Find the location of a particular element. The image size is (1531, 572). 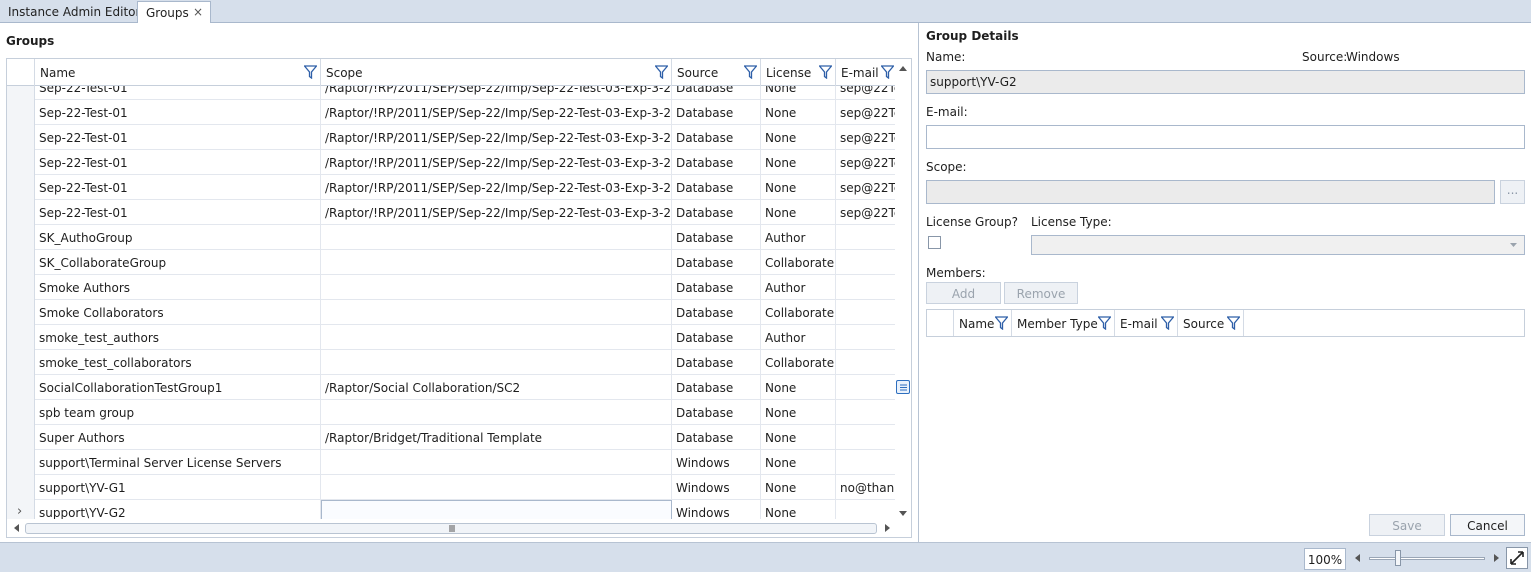

cell-name: smoke_test_authors is located at coordinates (178, 337).